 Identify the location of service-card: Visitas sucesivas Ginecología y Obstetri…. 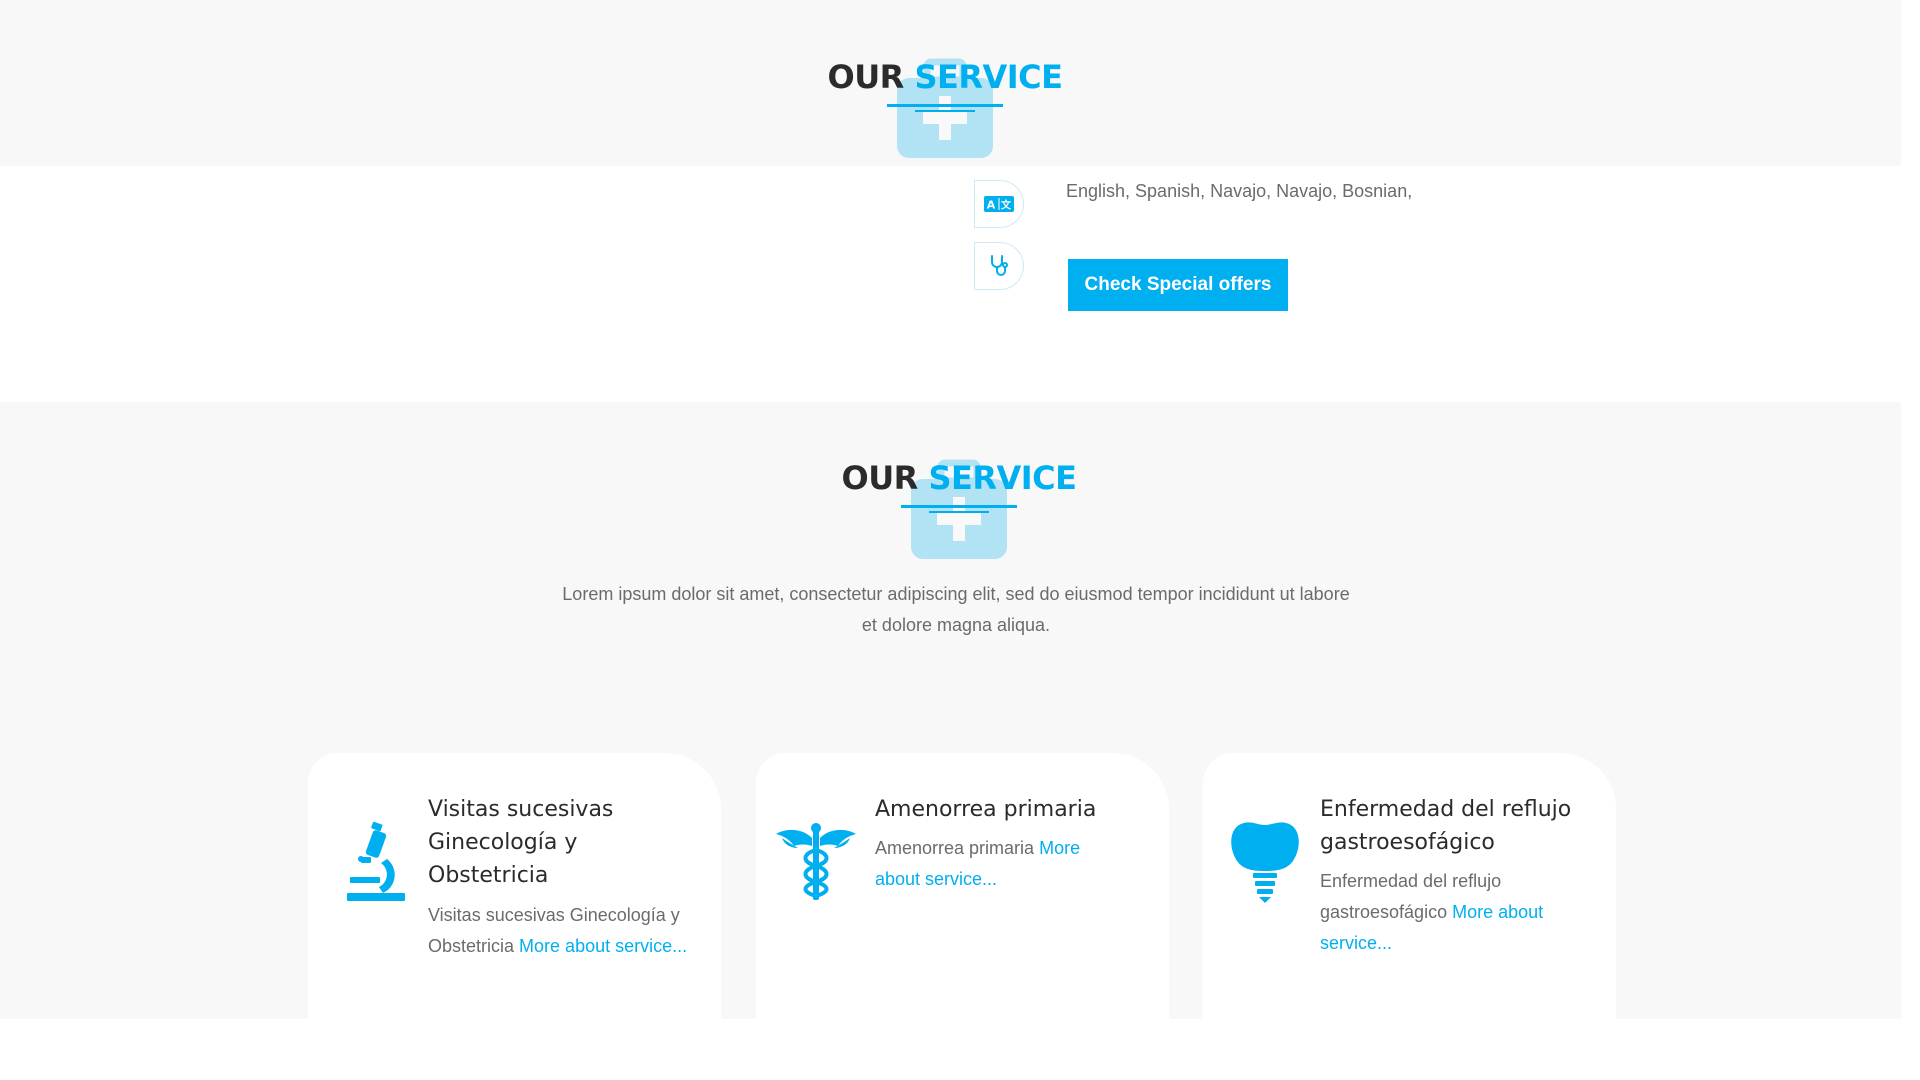
(514, 886).